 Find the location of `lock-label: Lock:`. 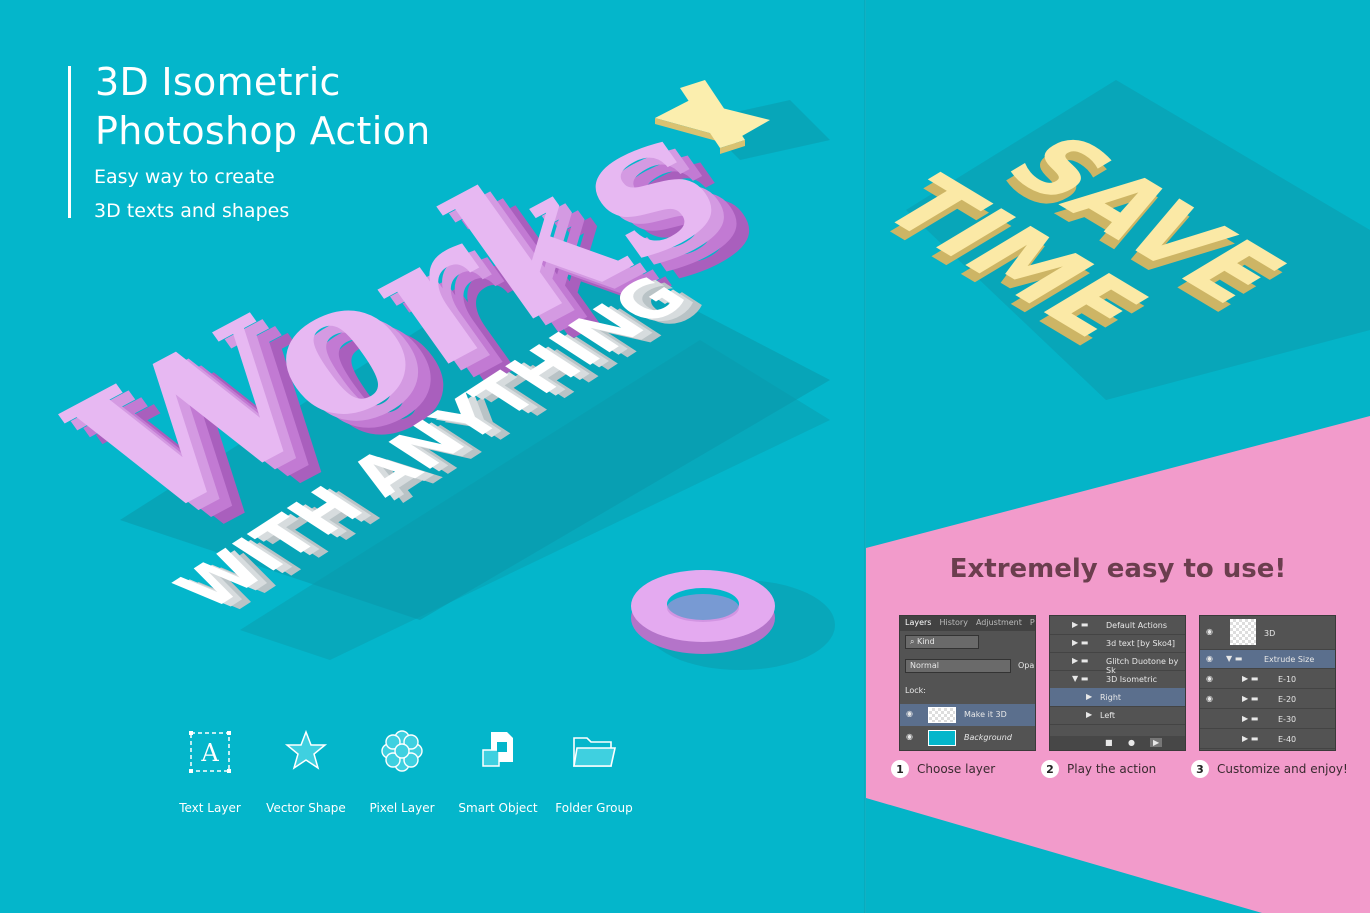

lock-label: Lock: is located at coordinates (915, 690).